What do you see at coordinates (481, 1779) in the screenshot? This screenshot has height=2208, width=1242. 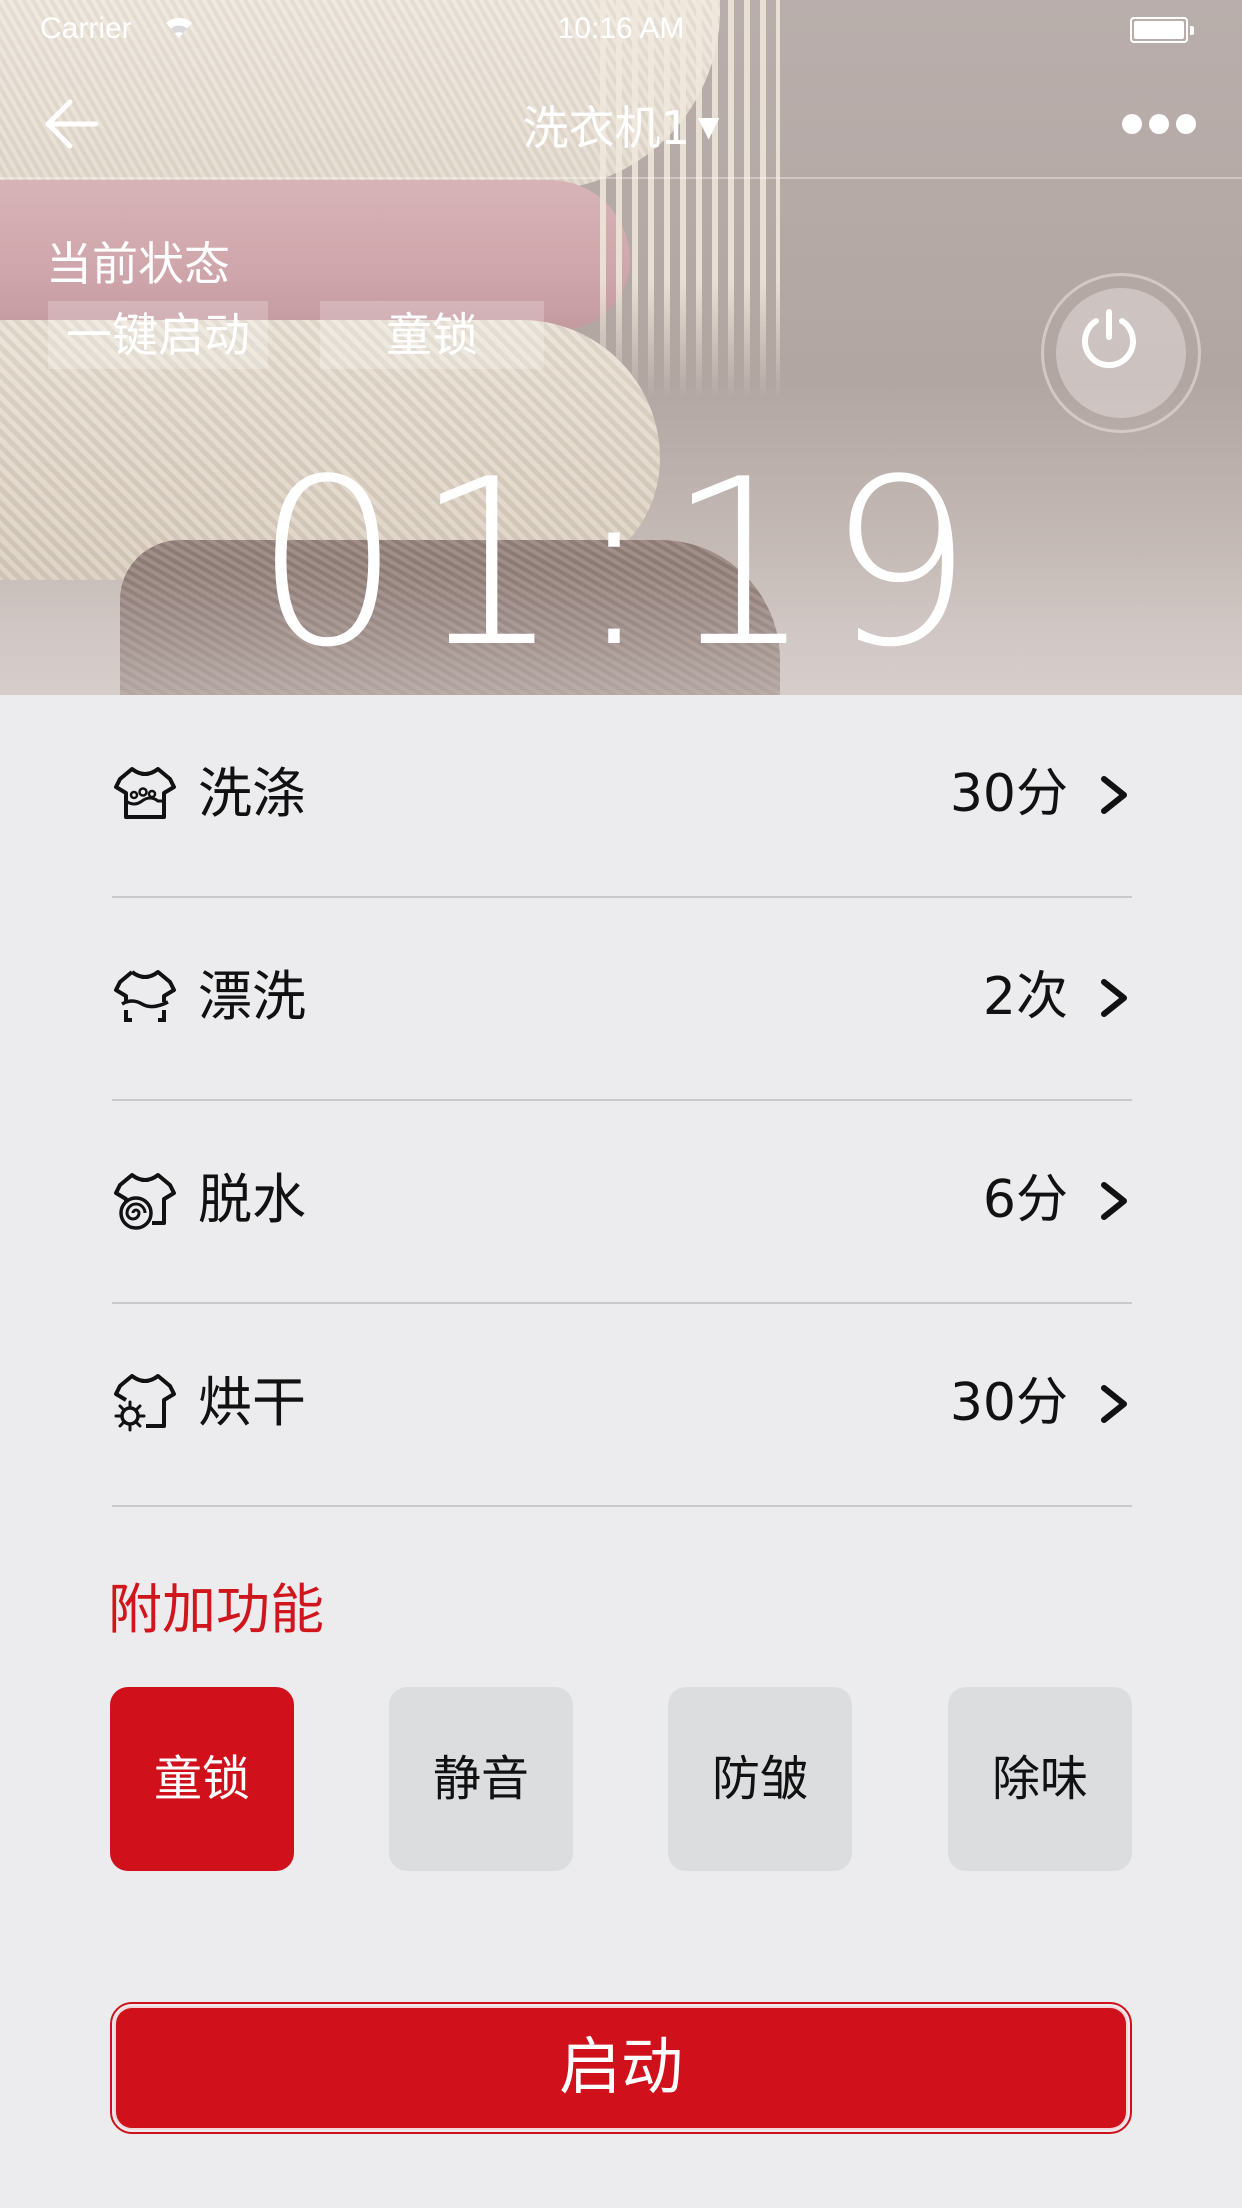 I see `extra-option-mute: 静音` at bounding box center [481, 1779].